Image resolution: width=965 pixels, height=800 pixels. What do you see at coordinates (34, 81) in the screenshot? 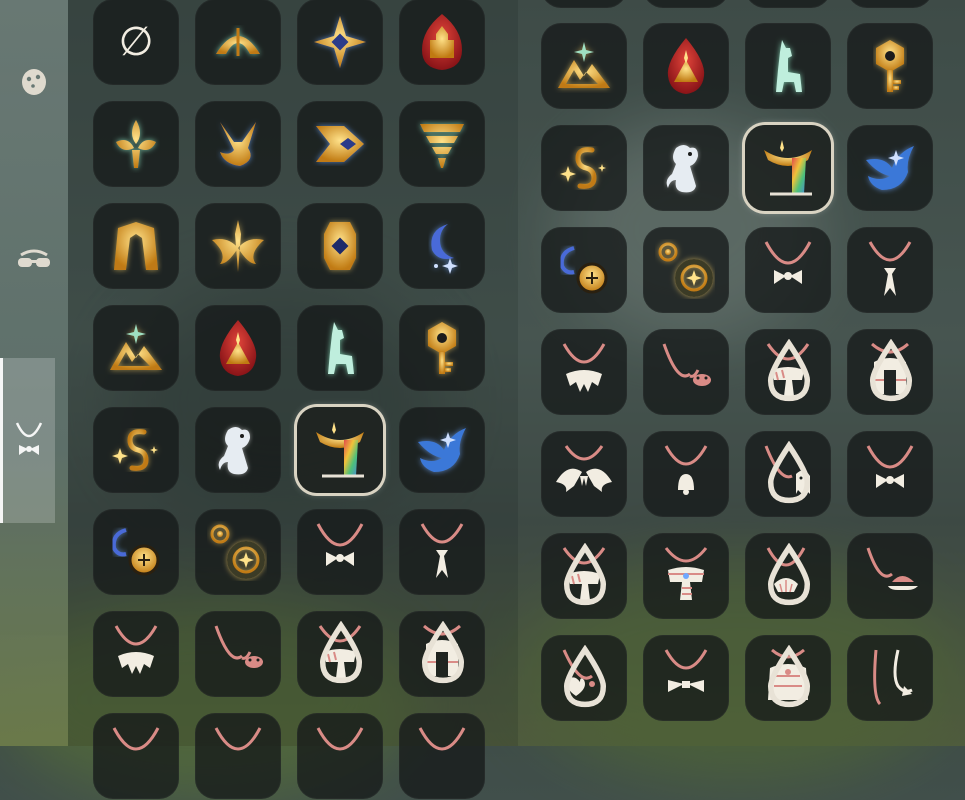
I see `sidebar-item-mask` at bounding box center [34, 81].